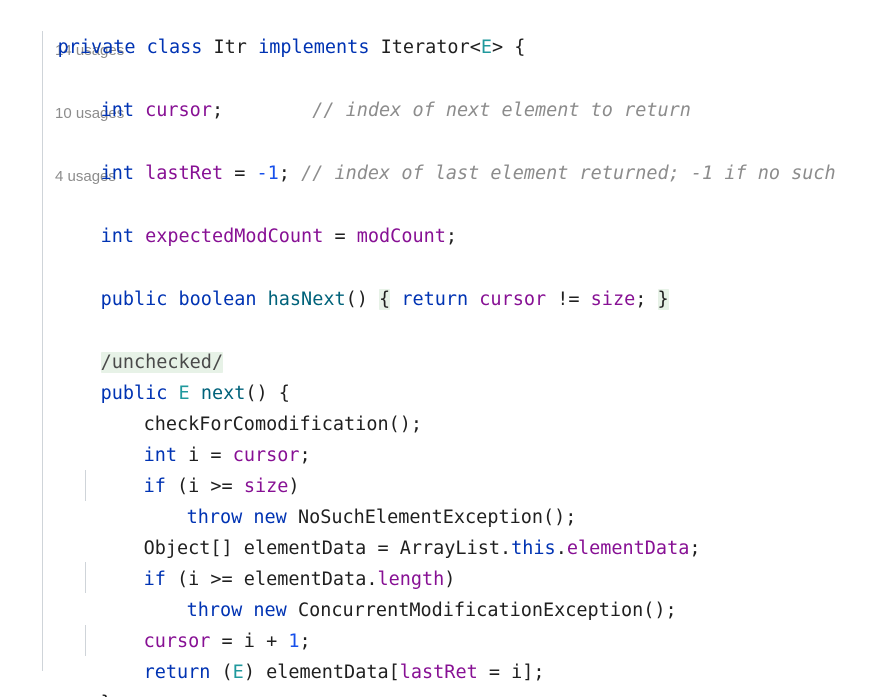 This screenshot has width=891, height=697. I want to click on indent-guide-level-2b, so click(85, 577).